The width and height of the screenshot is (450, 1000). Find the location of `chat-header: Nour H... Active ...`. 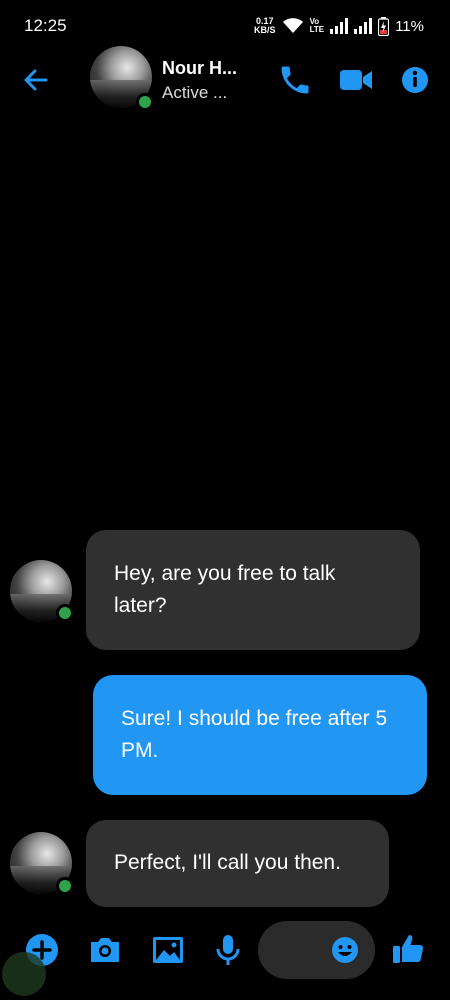

chat-header: Nour H... Active ... is located at coordinates (225, 80).